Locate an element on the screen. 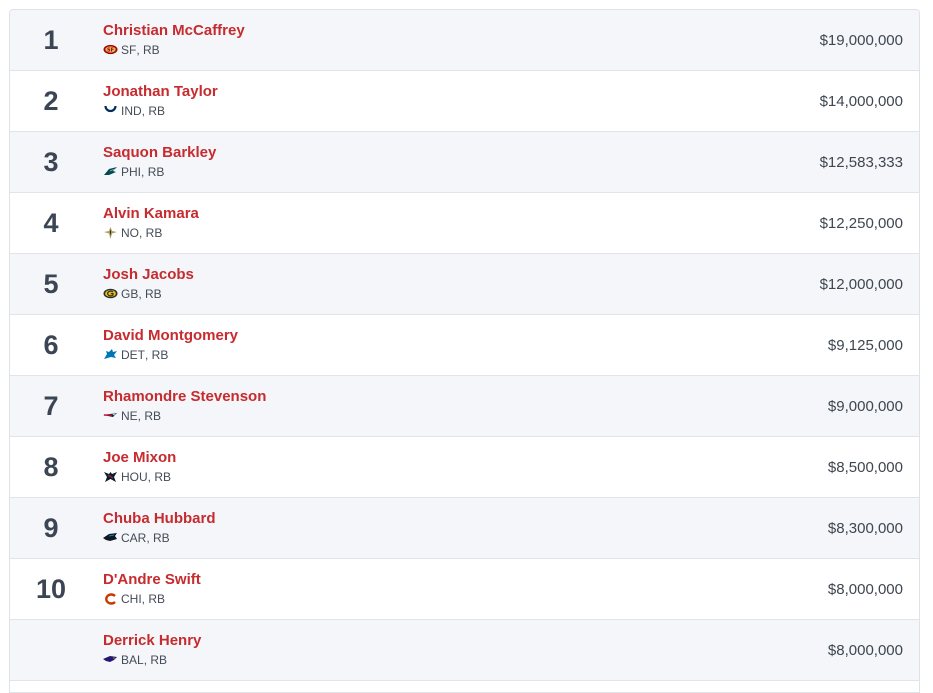 This screenshot has width=933, height=693. player-cell: Jonathan Taylor IND, RB is located at coordinates (160, 100).